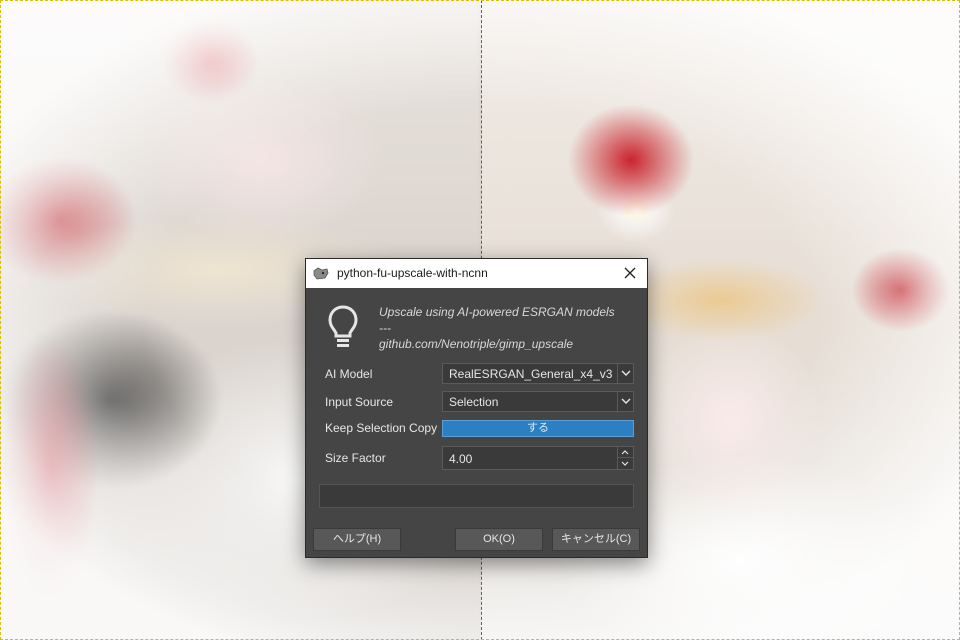  What do you see at coordinates (355, 458) in the screenshot?
I see `size-factor-label: Size Factor` at bounding box center [355, 458].